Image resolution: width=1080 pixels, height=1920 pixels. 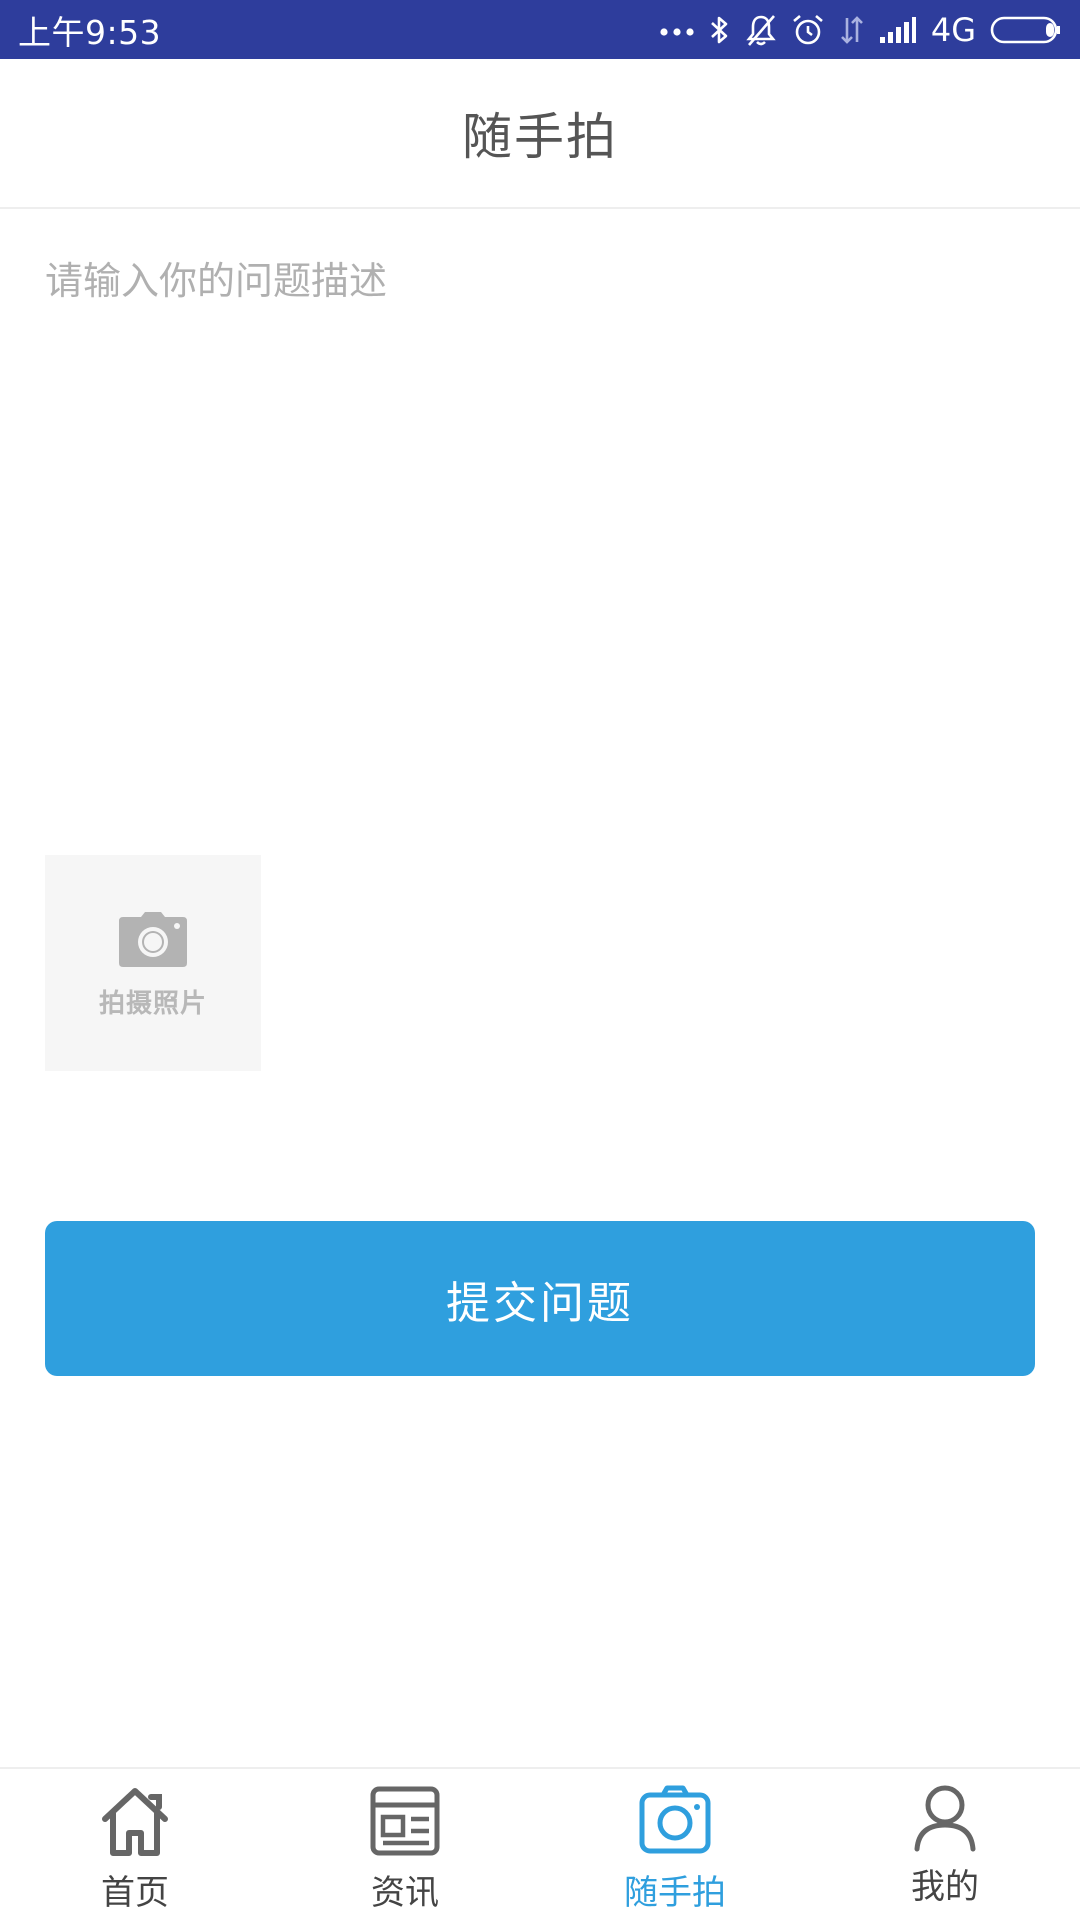 What do you see at coordinates (540, 1298) in the screenshot?
I see `submit-question-button: 提交问题` at bounding box center [540, 1298].